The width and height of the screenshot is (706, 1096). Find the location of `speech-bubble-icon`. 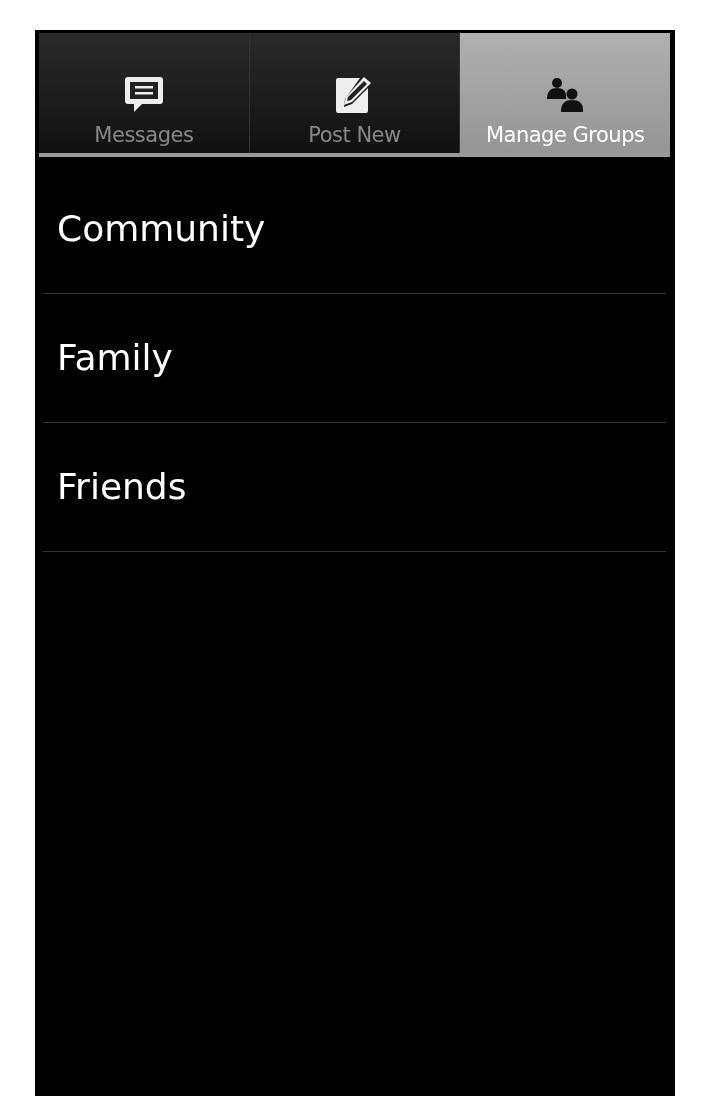

speech-bubble-icon is located at coordinates (143, 95).